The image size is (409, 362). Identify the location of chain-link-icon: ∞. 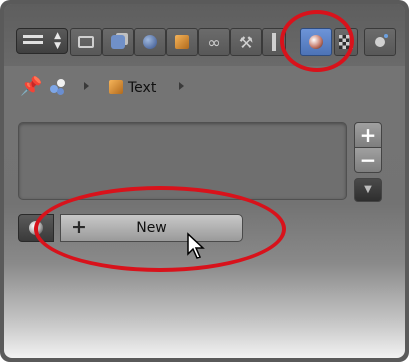
(214, 42).